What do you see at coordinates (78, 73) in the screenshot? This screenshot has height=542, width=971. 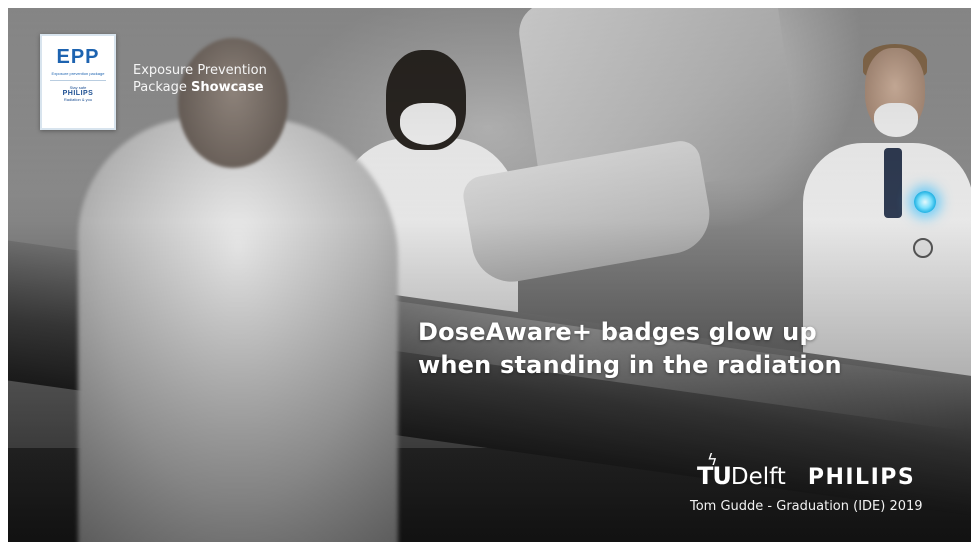 I see `epp-logo-subtitle: Exposure prevention package` at bounding box center [78, 73].